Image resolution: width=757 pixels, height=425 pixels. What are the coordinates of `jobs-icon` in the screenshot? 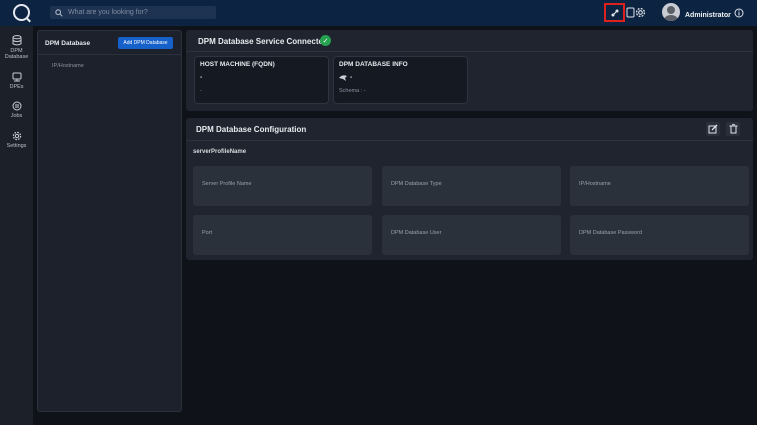 It's located at (16, 106).